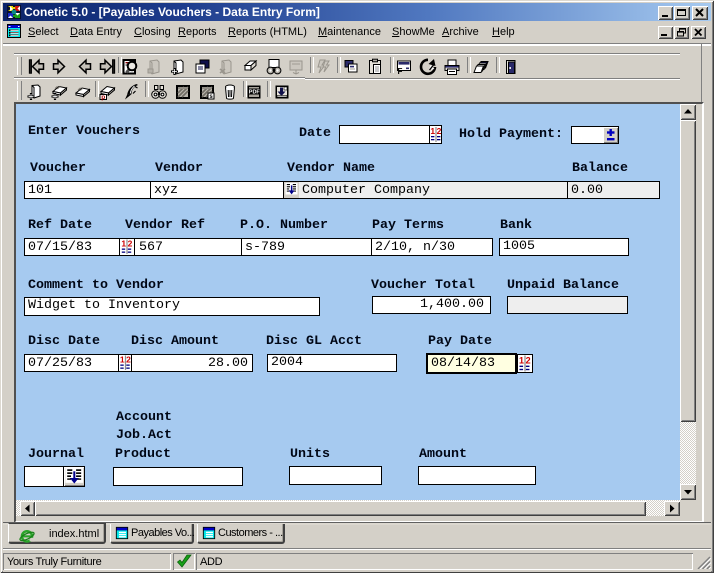 The image size is (714, 573). I want to click on svg-text: s, so click(211, 96).